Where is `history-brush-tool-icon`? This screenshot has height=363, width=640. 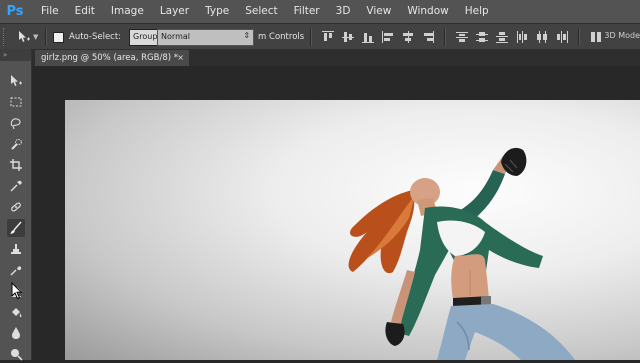 history-brush-tool-icon is located at coordinates (16, 270).